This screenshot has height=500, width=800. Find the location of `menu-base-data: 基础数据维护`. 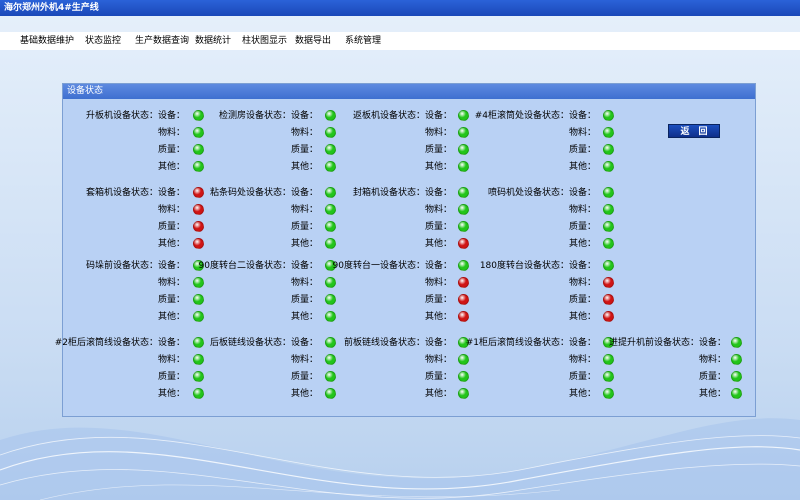

menu-base-data: 基础数据维护 is located at coordinates (47, 41).